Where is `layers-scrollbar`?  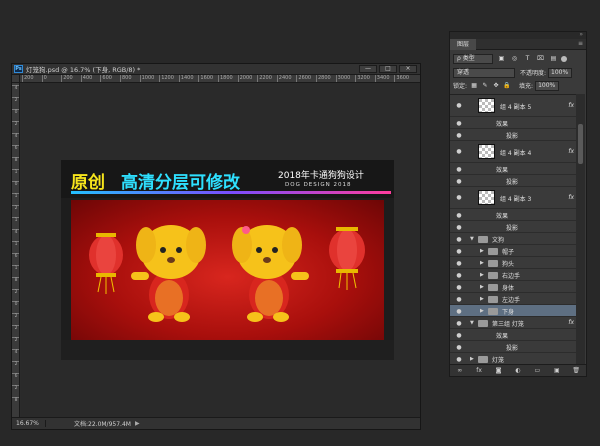 layers-scrollbar is located at coordinates (580, 229).